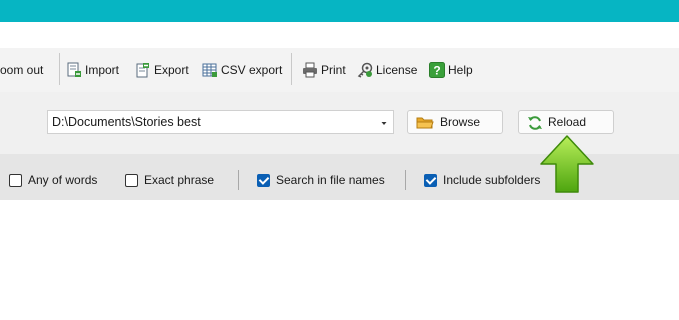 The height and width of the screenshot is (320, 679). I want to click on import-button: Import, so click(92, 70).